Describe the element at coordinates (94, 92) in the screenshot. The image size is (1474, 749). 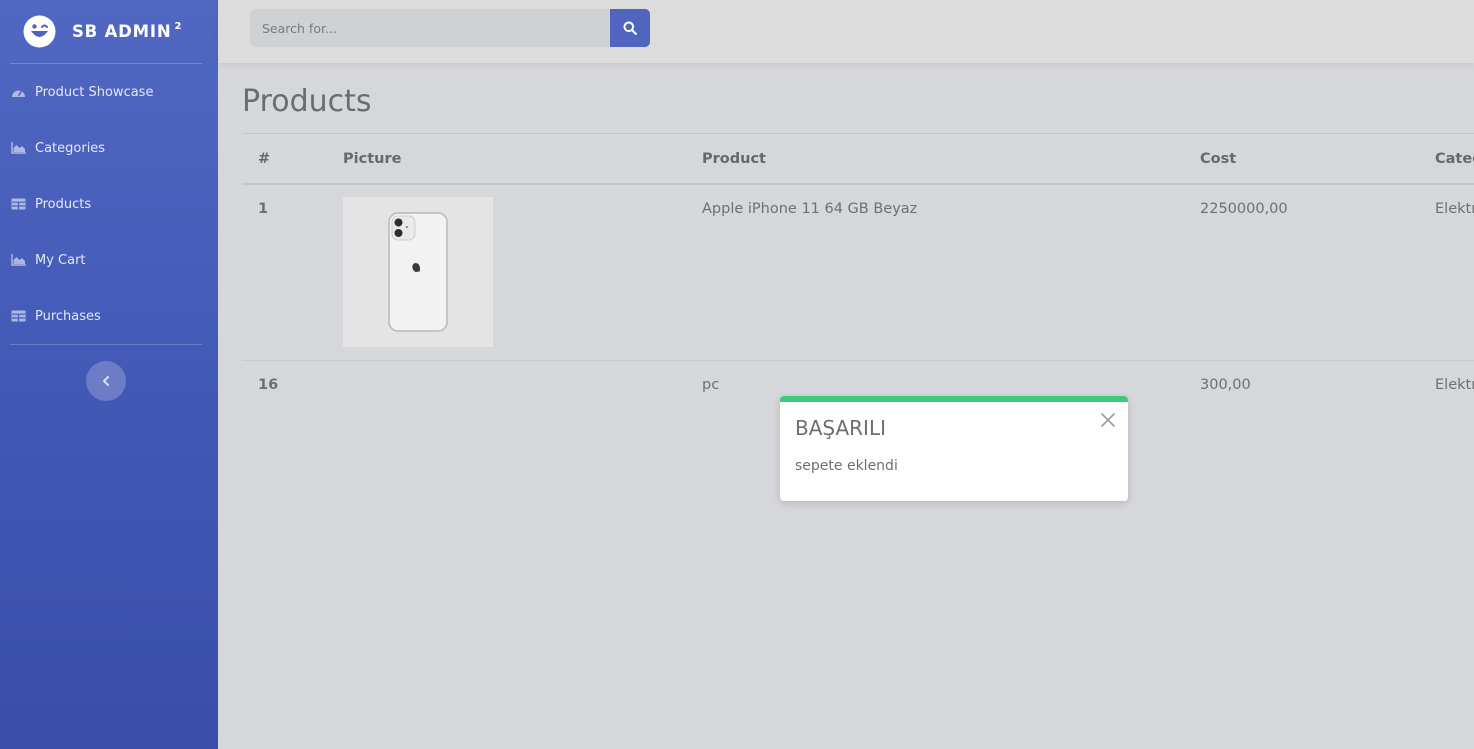
I see `sidebar-item-label: Product Showcase` at that location.